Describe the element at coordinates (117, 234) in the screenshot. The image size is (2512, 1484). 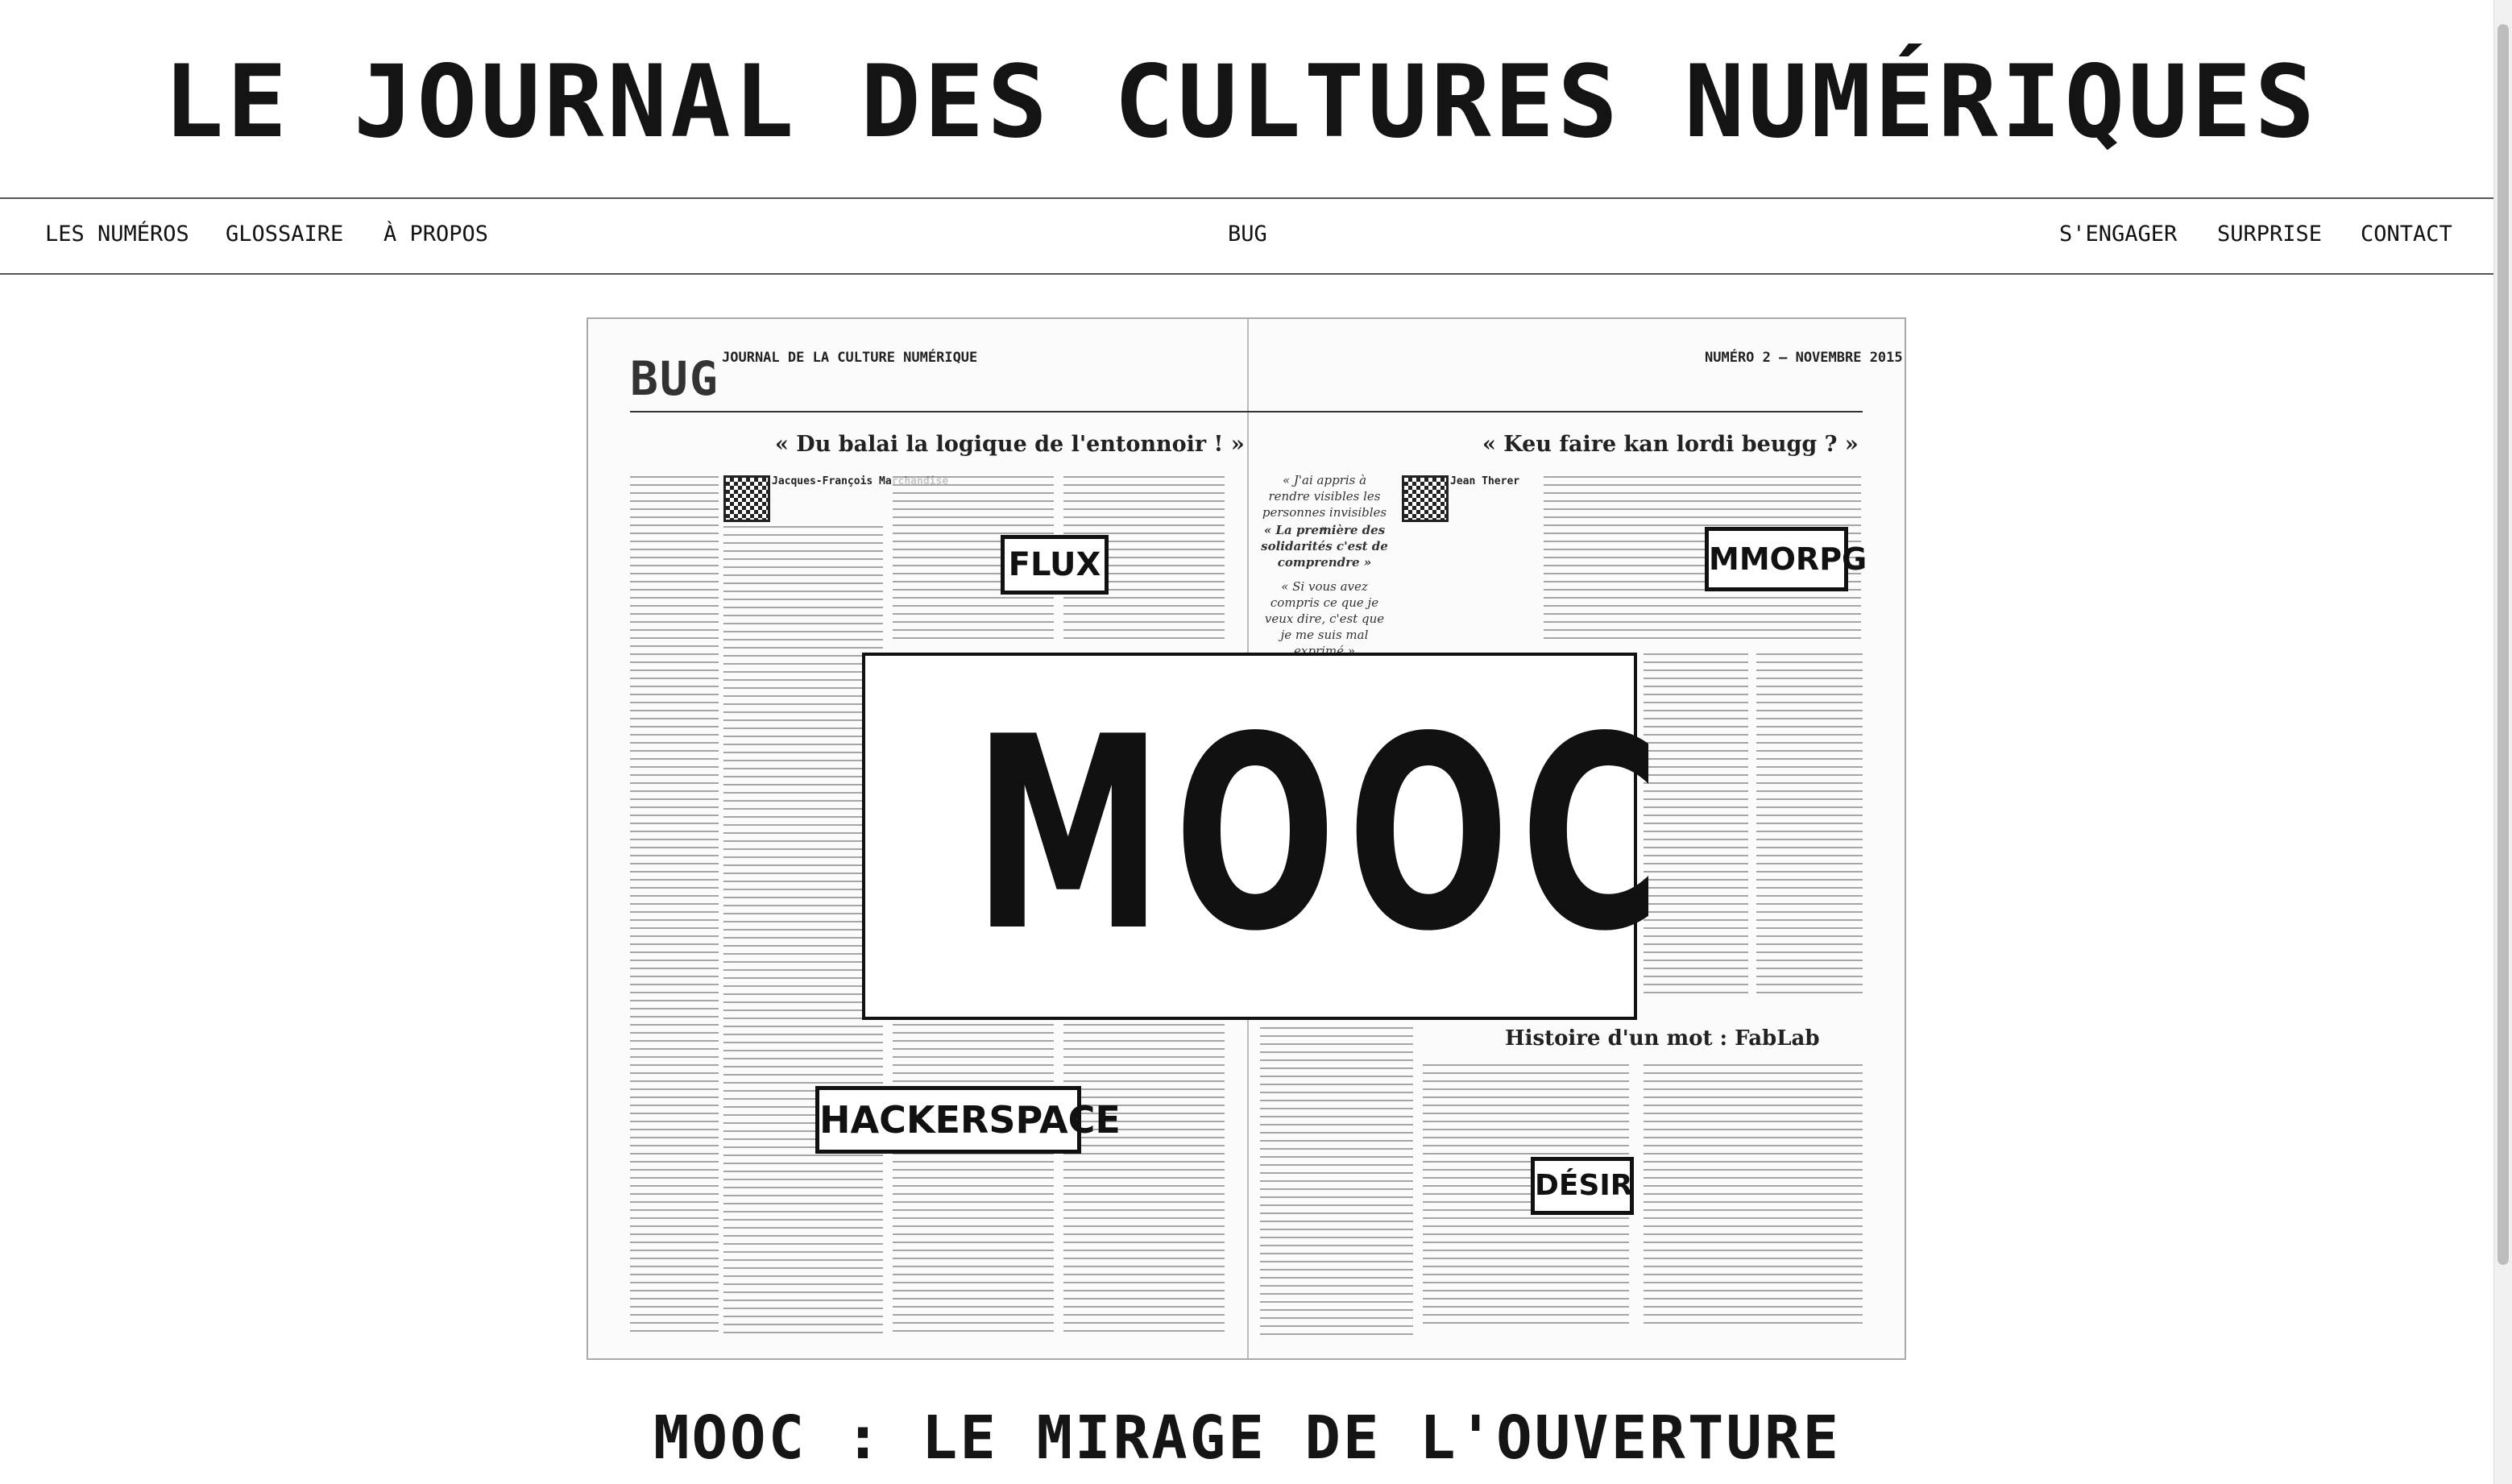
I see `nav-item-numeros: LES NUMÉROS` at that location.